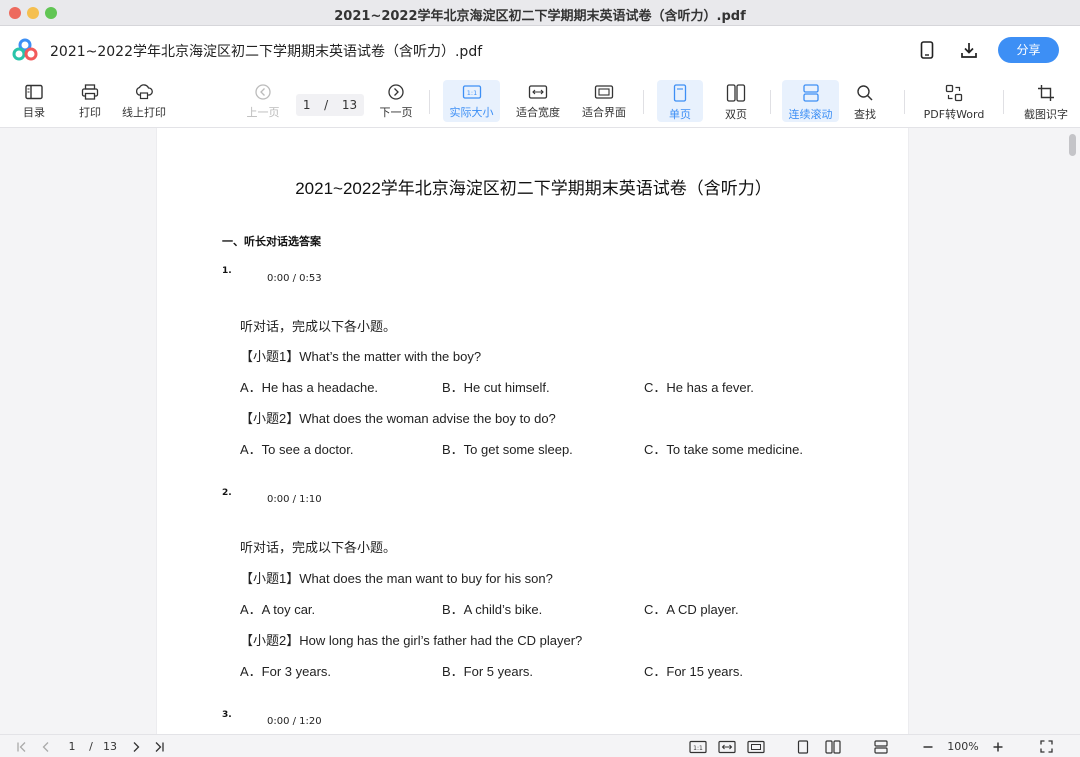  Describe the element at coordinates (286, 671) in the screenshot. I see `option-a: A．For 3 years.` at that location.